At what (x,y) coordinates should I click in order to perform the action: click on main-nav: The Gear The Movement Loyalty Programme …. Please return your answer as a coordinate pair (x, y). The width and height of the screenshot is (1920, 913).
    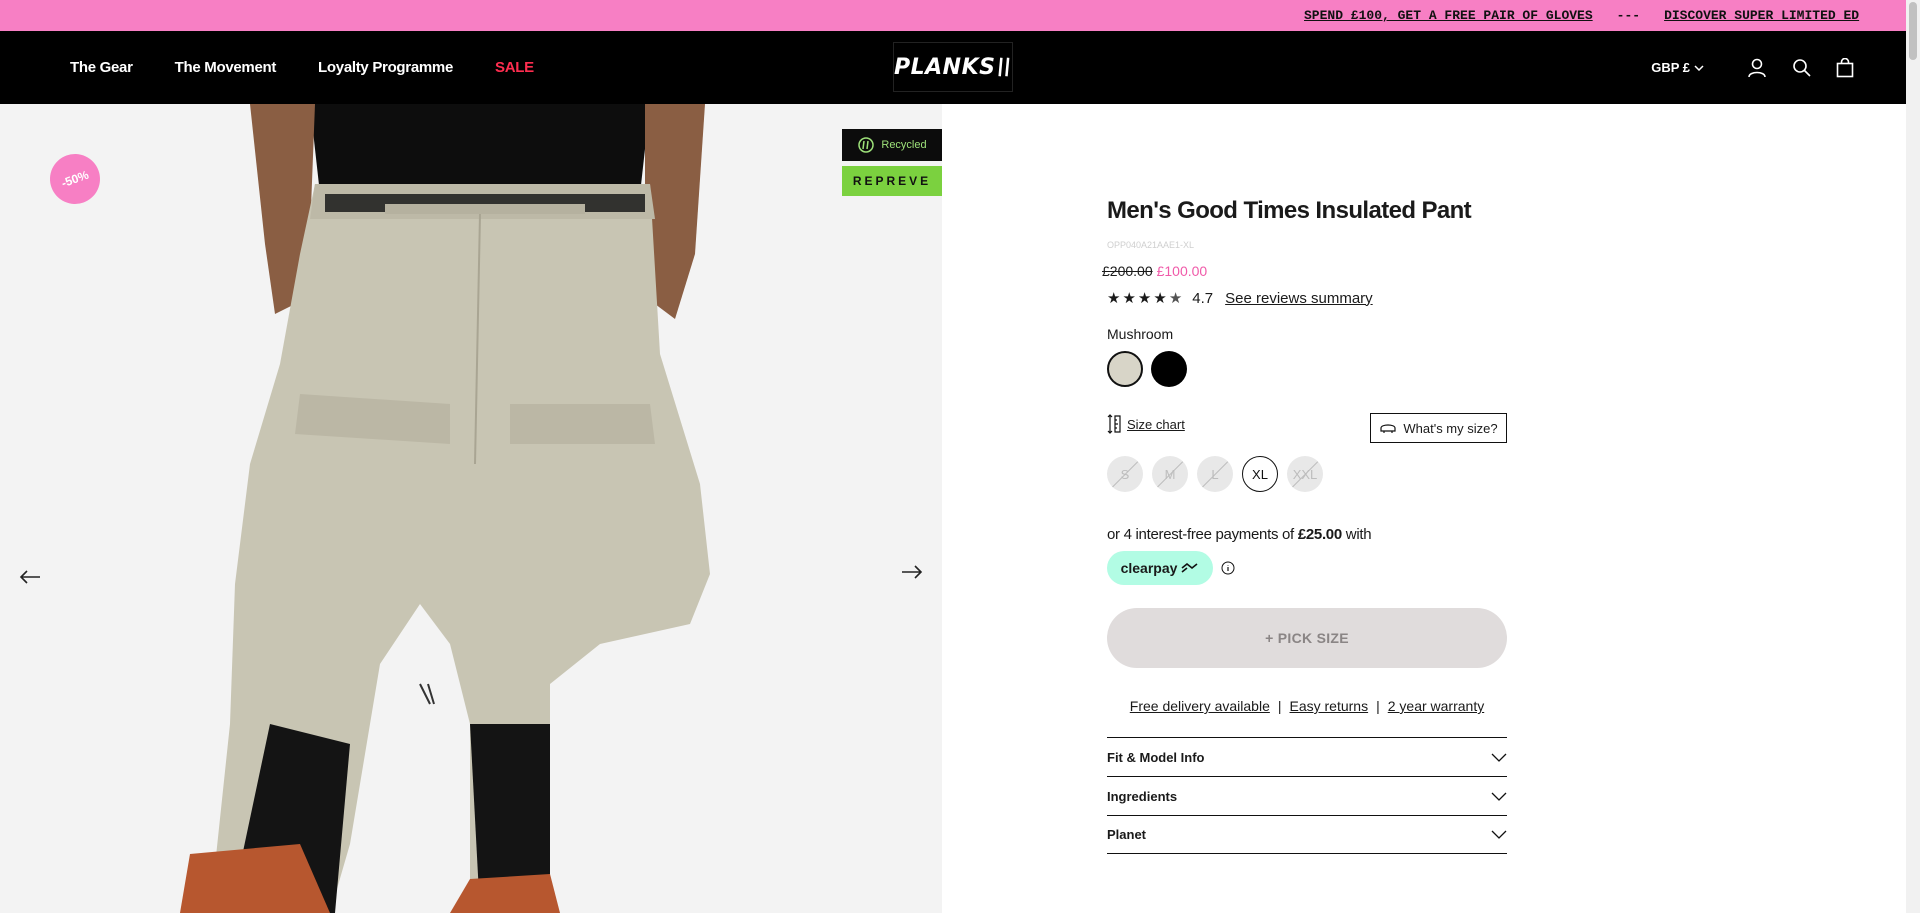
    Looking at the image, I should click on (302, 67).